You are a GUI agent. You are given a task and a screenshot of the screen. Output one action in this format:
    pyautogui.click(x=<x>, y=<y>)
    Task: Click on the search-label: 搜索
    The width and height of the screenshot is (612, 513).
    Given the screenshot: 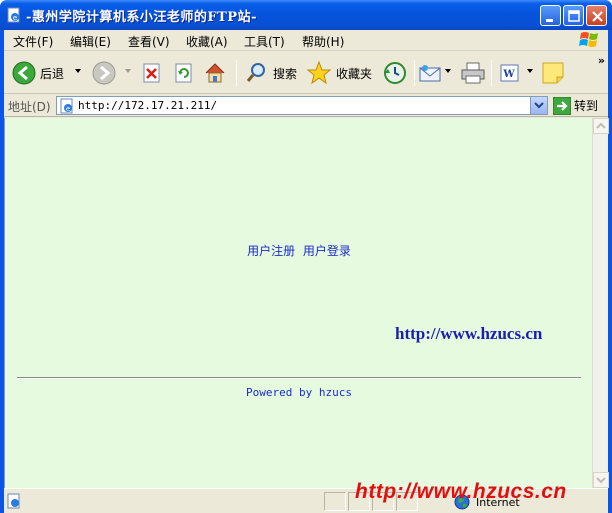 What is the action you would take?
    pyautogui.click(x=285, y=73)
    